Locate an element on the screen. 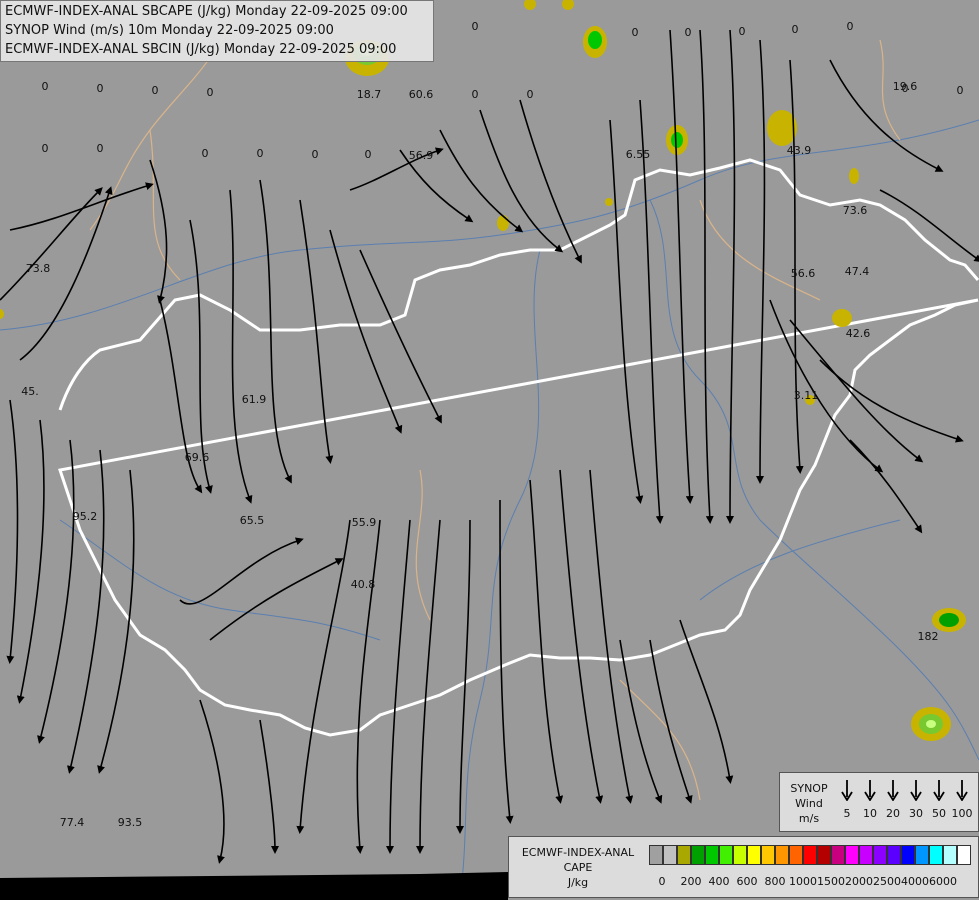 Image resolution: width=979 pixels, height=900 pixels. map-value-label: 47.4 is located at coordinates (857, 271).